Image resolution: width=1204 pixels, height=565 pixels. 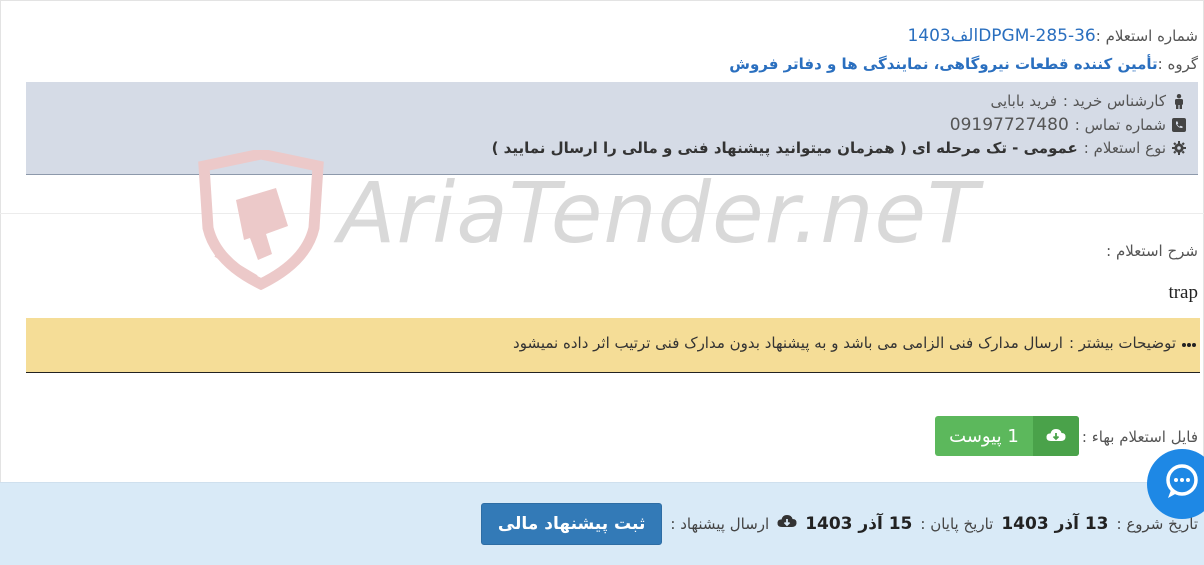 I want to click on end-date-value: 15 آذر 1403, so click(x=859, y=524).